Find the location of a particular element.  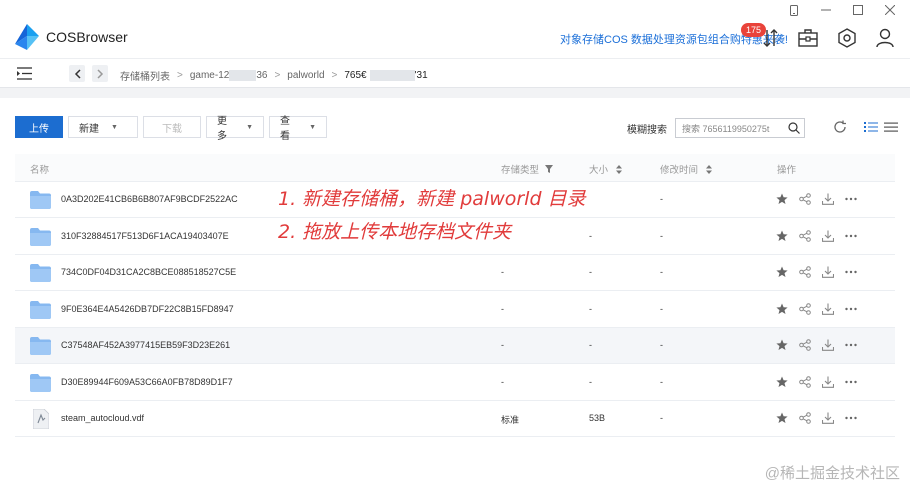

view-button: 查看 ▼ is located at coordinates (298, 129).